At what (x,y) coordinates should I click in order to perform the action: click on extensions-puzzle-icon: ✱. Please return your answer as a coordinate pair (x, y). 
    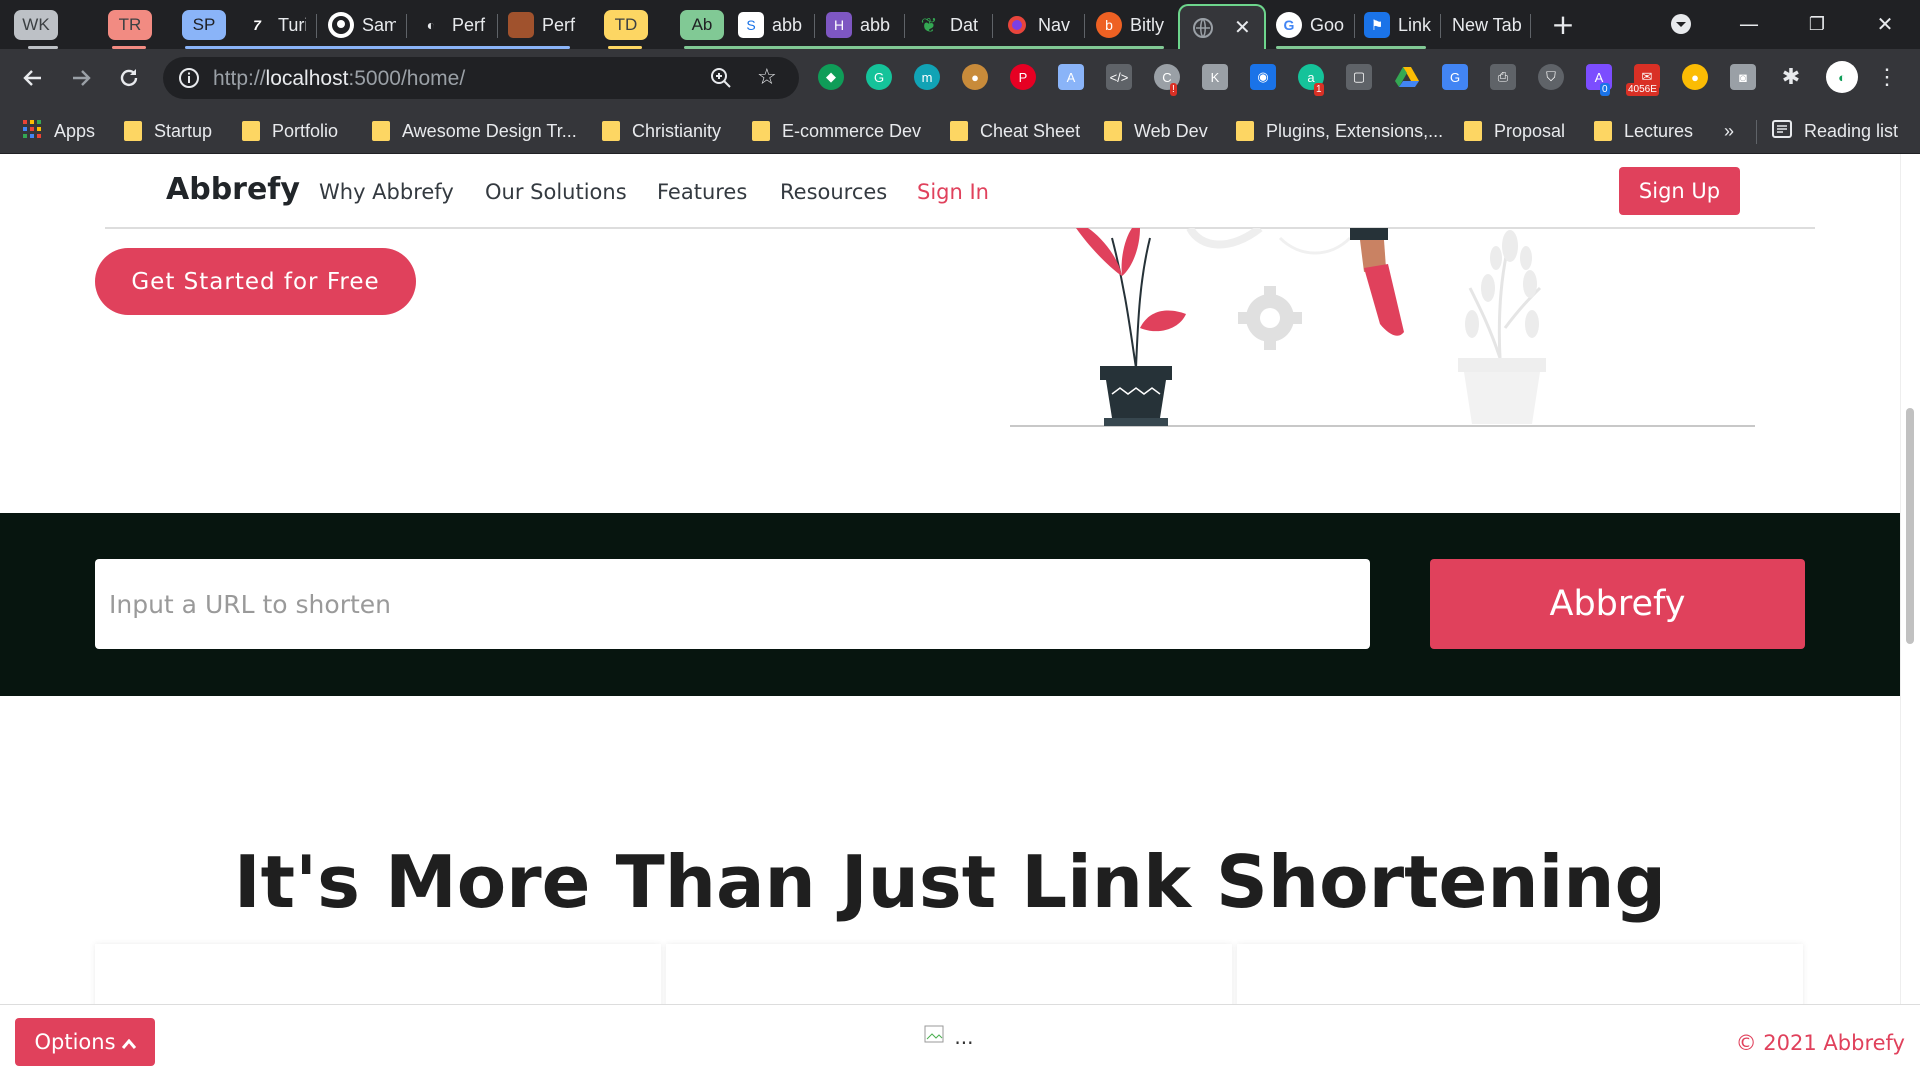
    Looking at the image, I should click on (1791, 77).